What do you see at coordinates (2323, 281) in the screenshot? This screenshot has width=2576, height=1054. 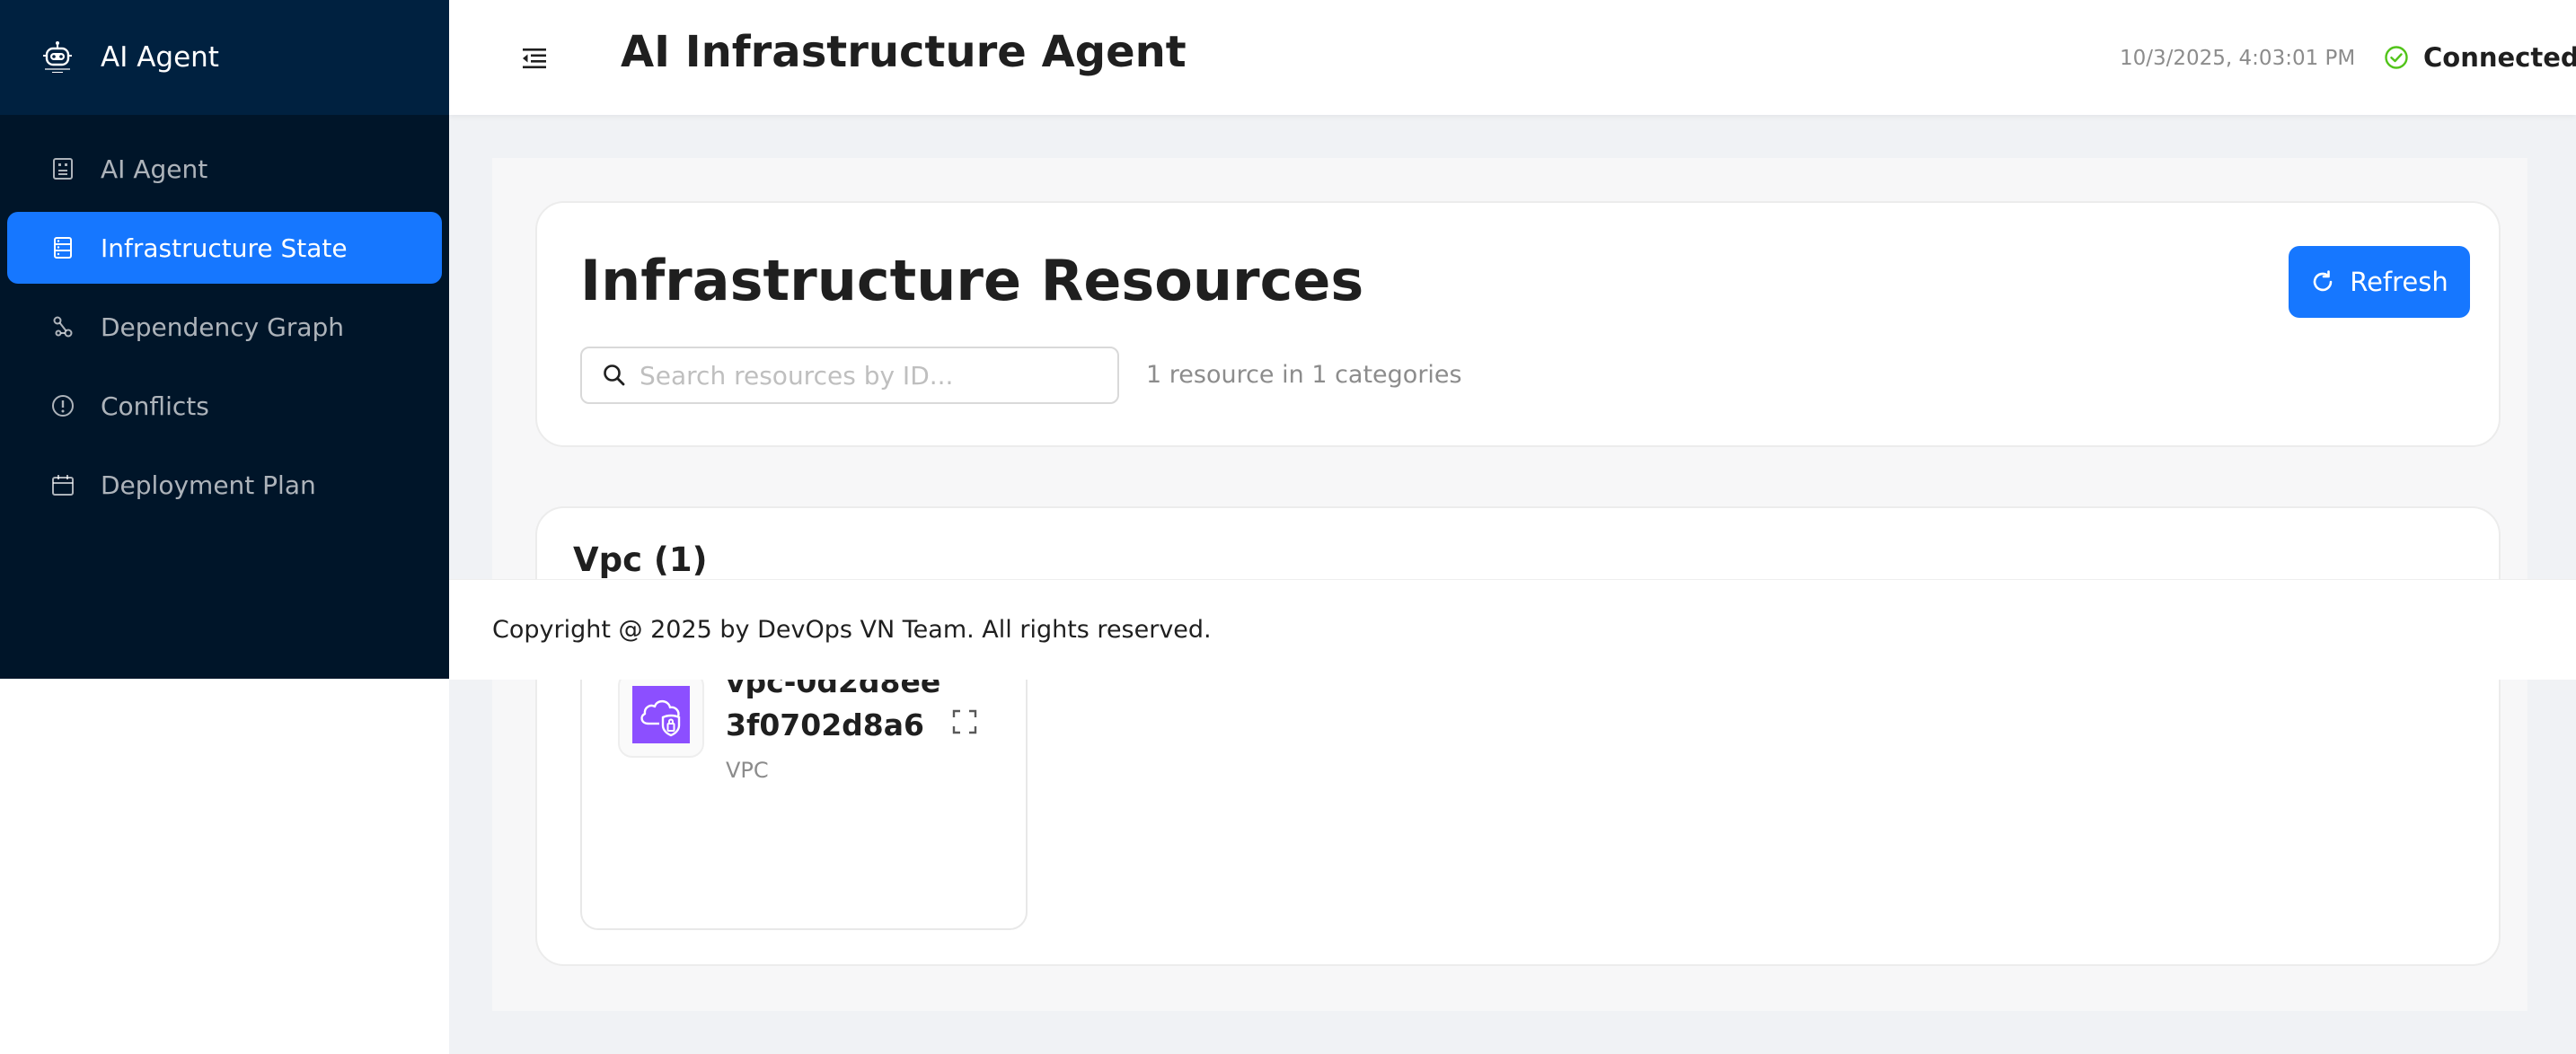 I see `reload-icon` at bounding box center [2323, 281].